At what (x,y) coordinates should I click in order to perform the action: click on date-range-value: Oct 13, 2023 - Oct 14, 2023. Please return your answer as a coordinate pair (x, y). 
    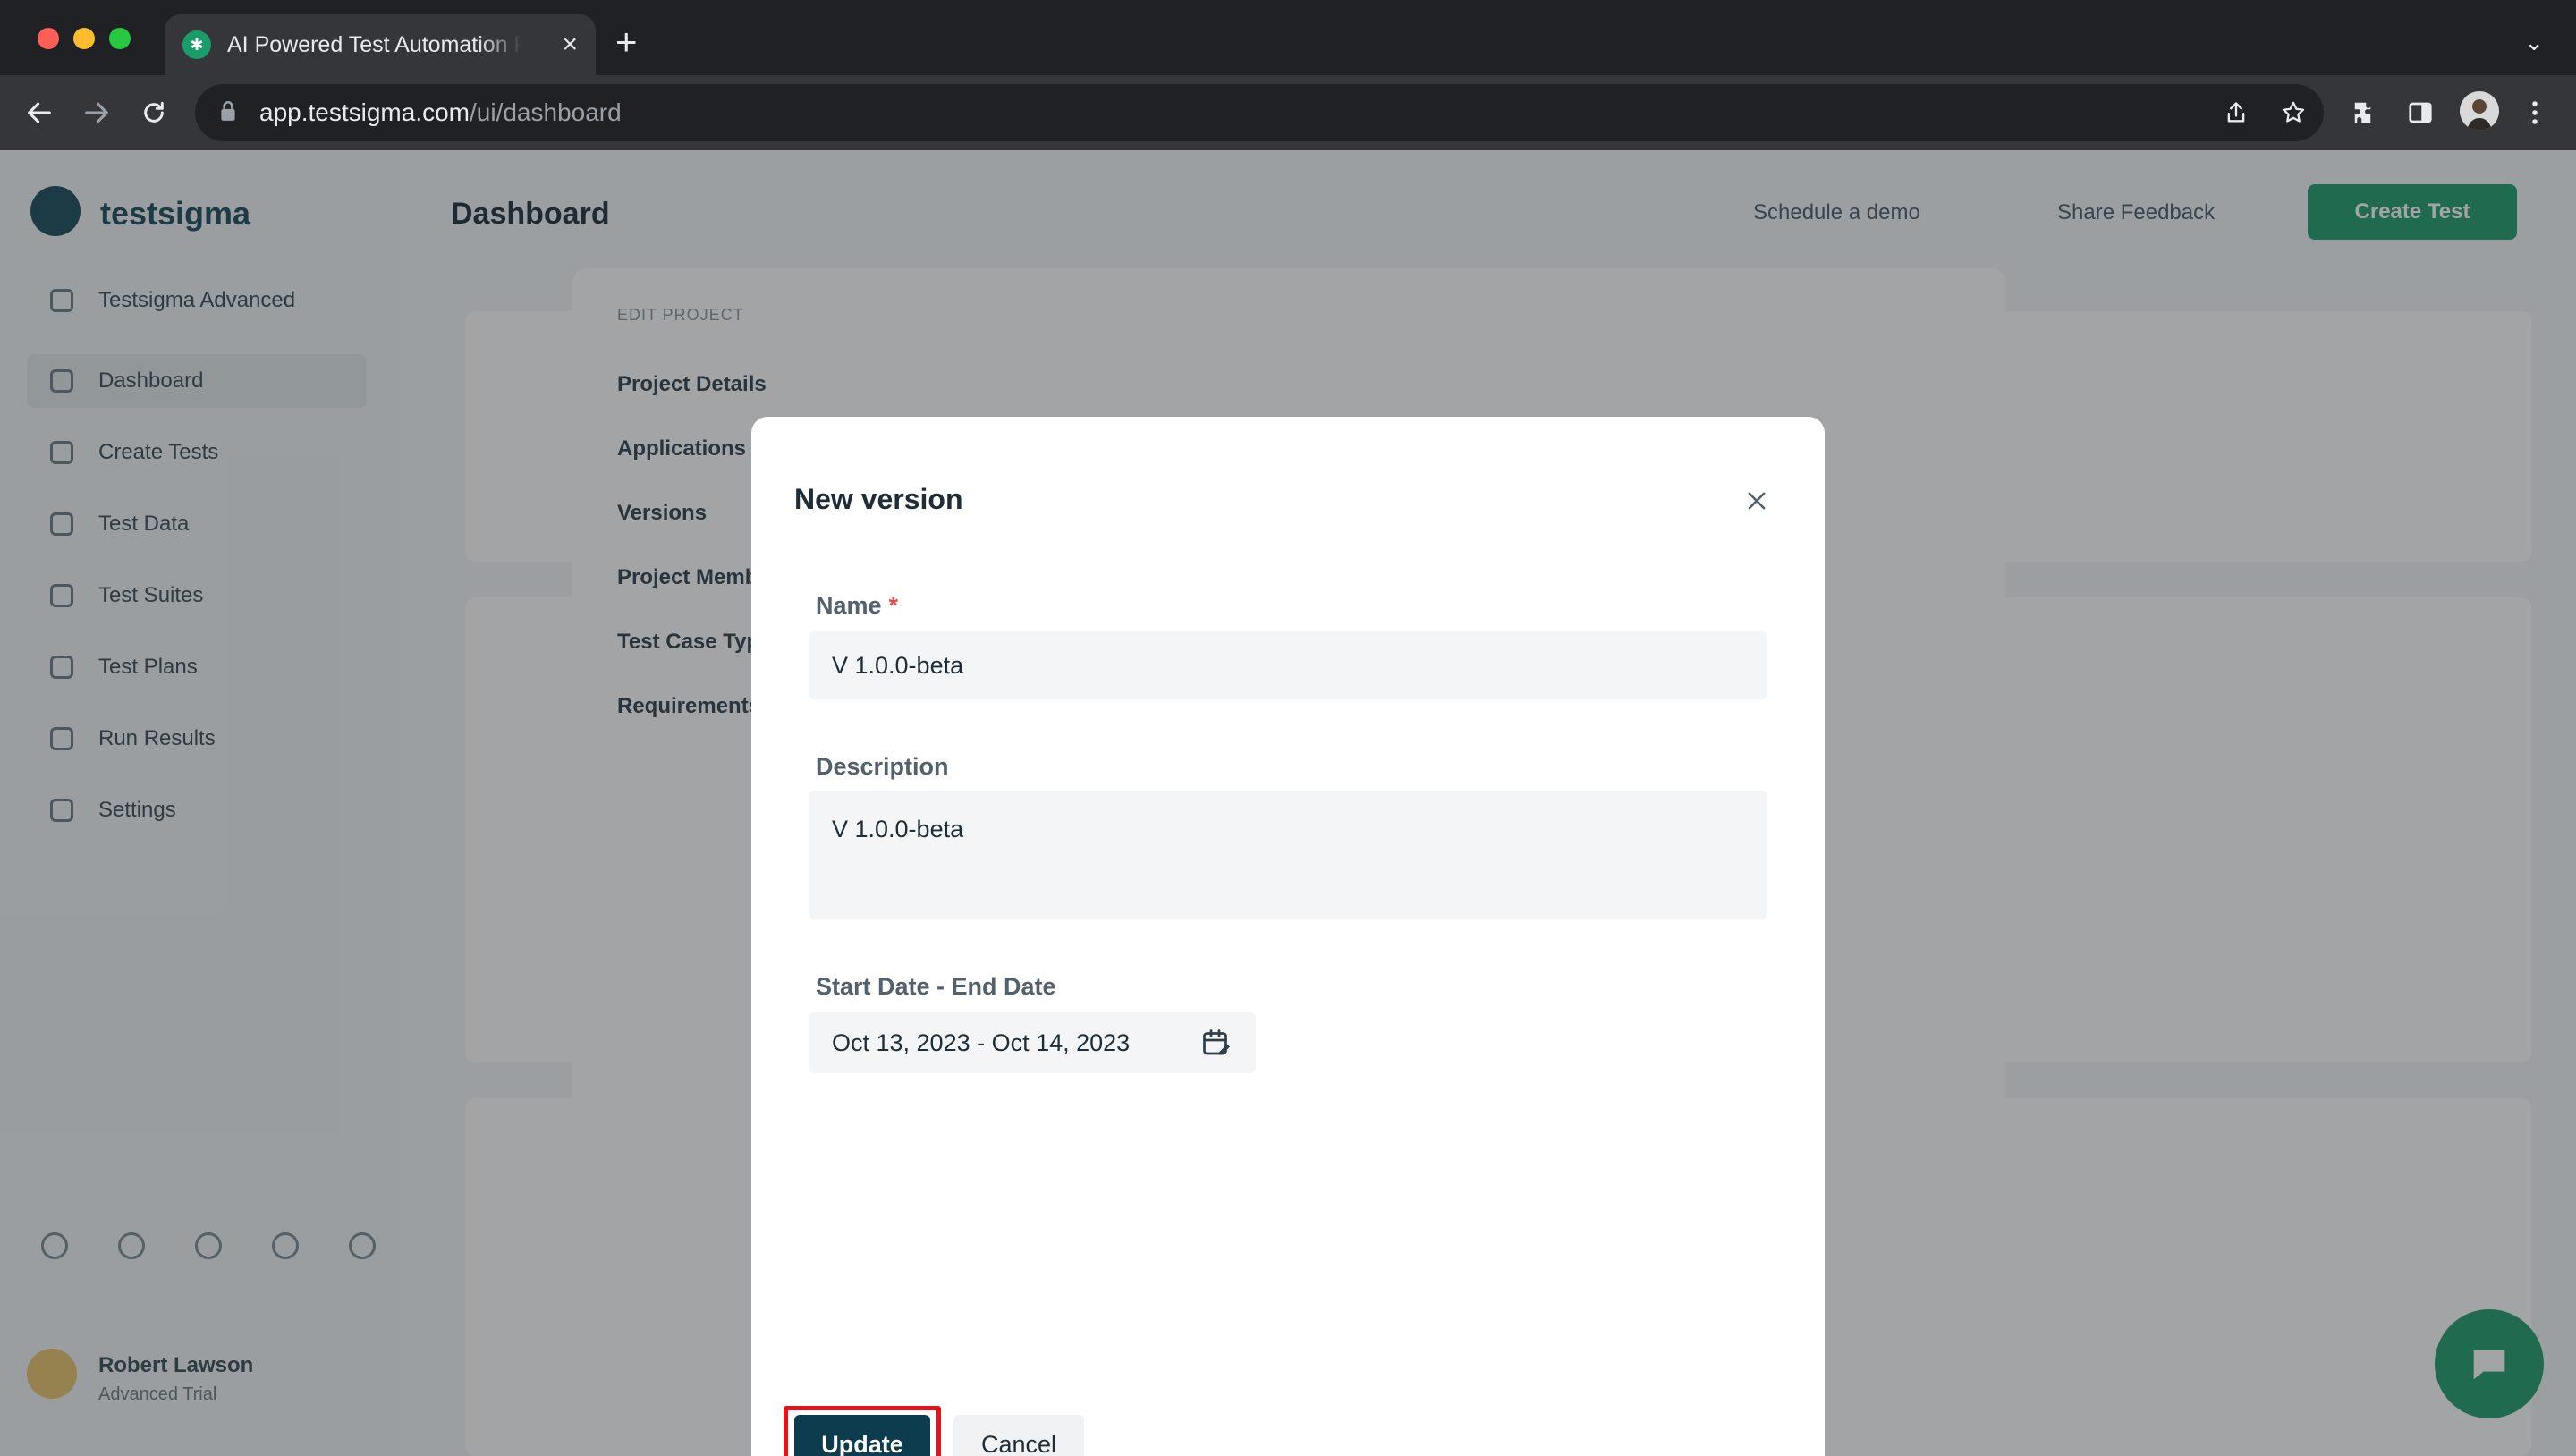
    Looking at the image, I should click on (981, 1042).